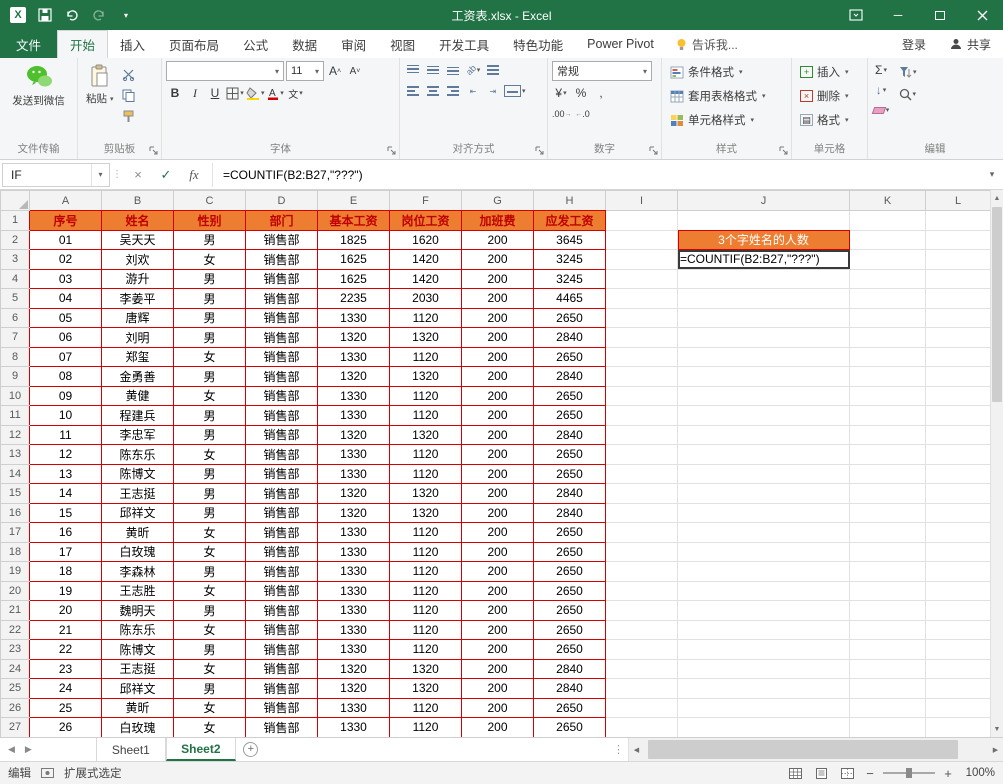 Image resolution: width=1003 pixels, height=784 pixels. Describe the element at coordinates (497, 493) in the screenshot. I see `cell-G15: 200` at that location.